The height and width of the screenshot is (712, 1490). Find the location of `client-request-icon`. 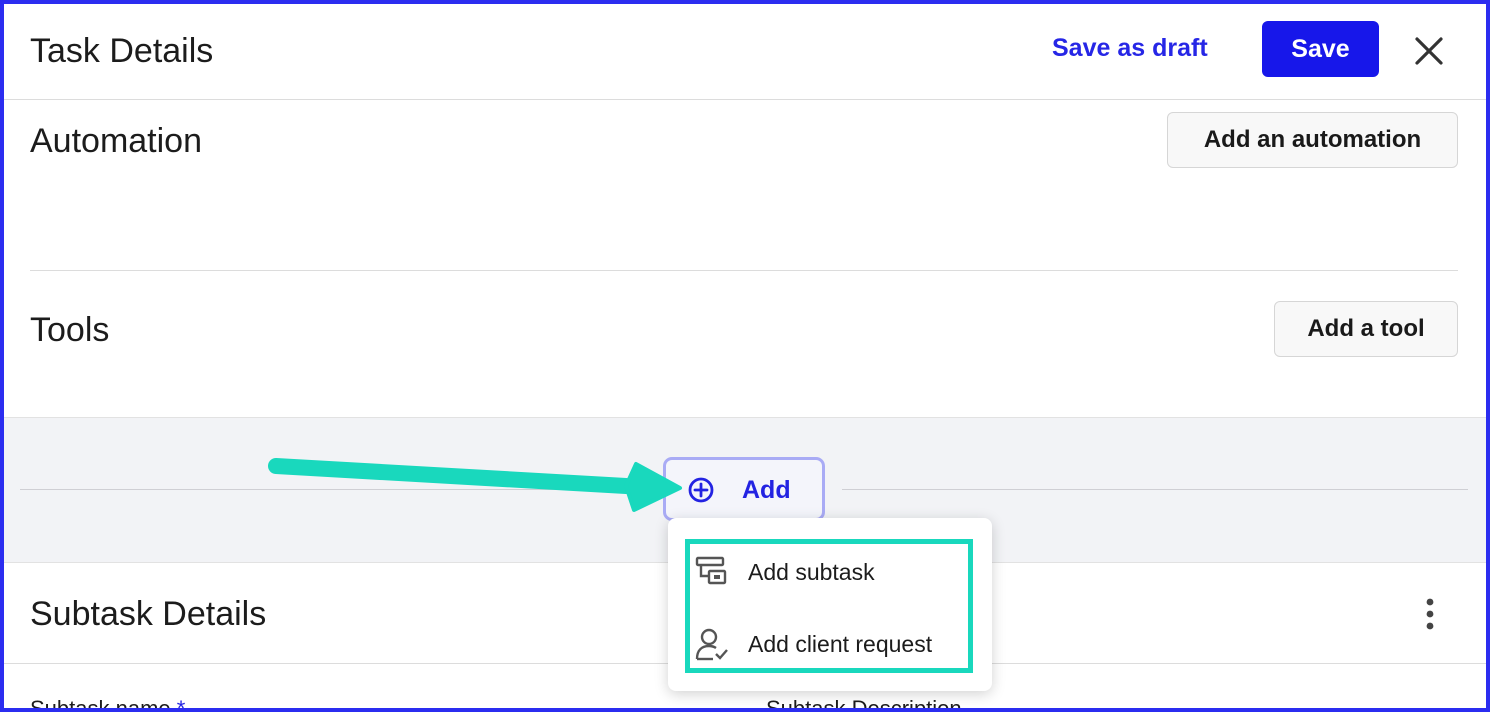

client-request-icon is located at coordinates (711, 644).